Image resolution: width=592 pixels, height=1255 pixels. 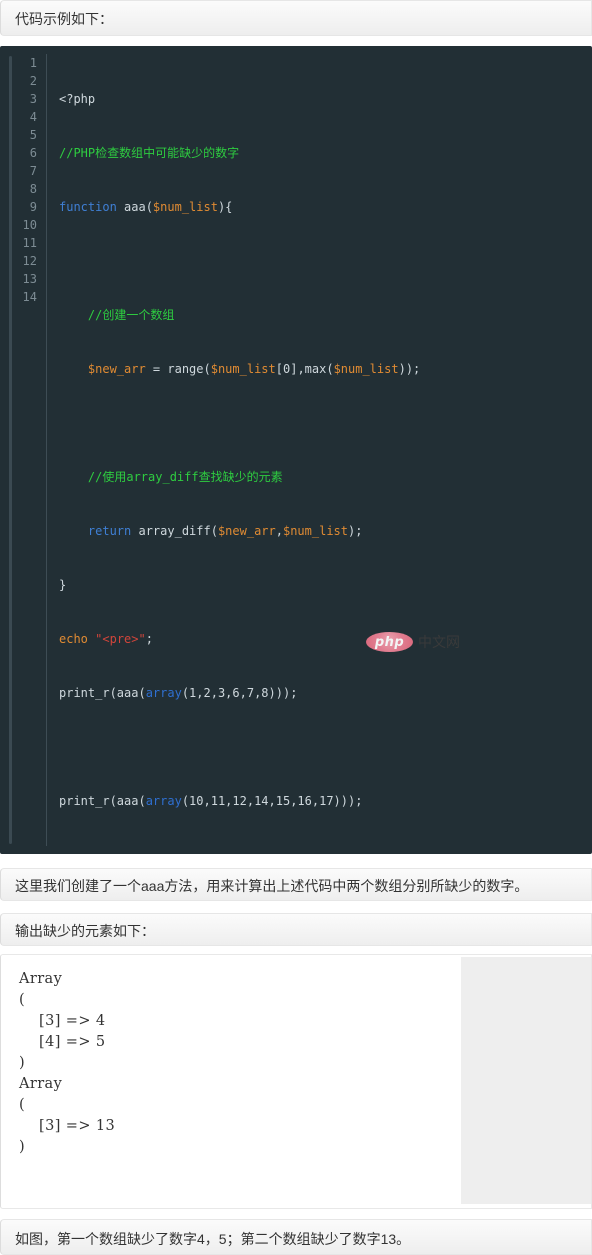 I want to click on code-line: //PHP检查数组中可能缺少的数字, so click(x=239, y=153).